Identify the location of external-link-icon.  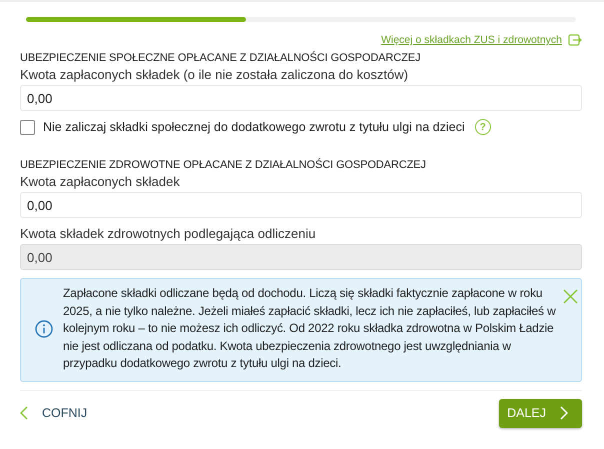
(575, 40).